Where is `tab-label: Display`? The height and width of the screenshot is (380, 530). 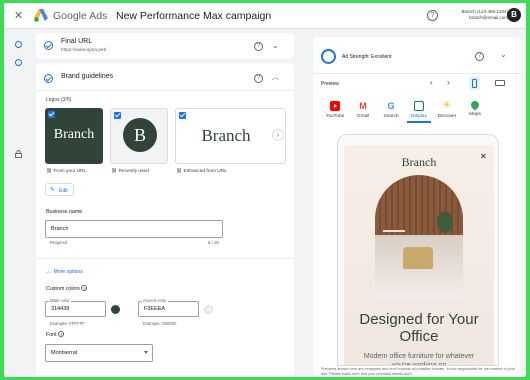
tab-label: Display is located at coordinates (419, 116).